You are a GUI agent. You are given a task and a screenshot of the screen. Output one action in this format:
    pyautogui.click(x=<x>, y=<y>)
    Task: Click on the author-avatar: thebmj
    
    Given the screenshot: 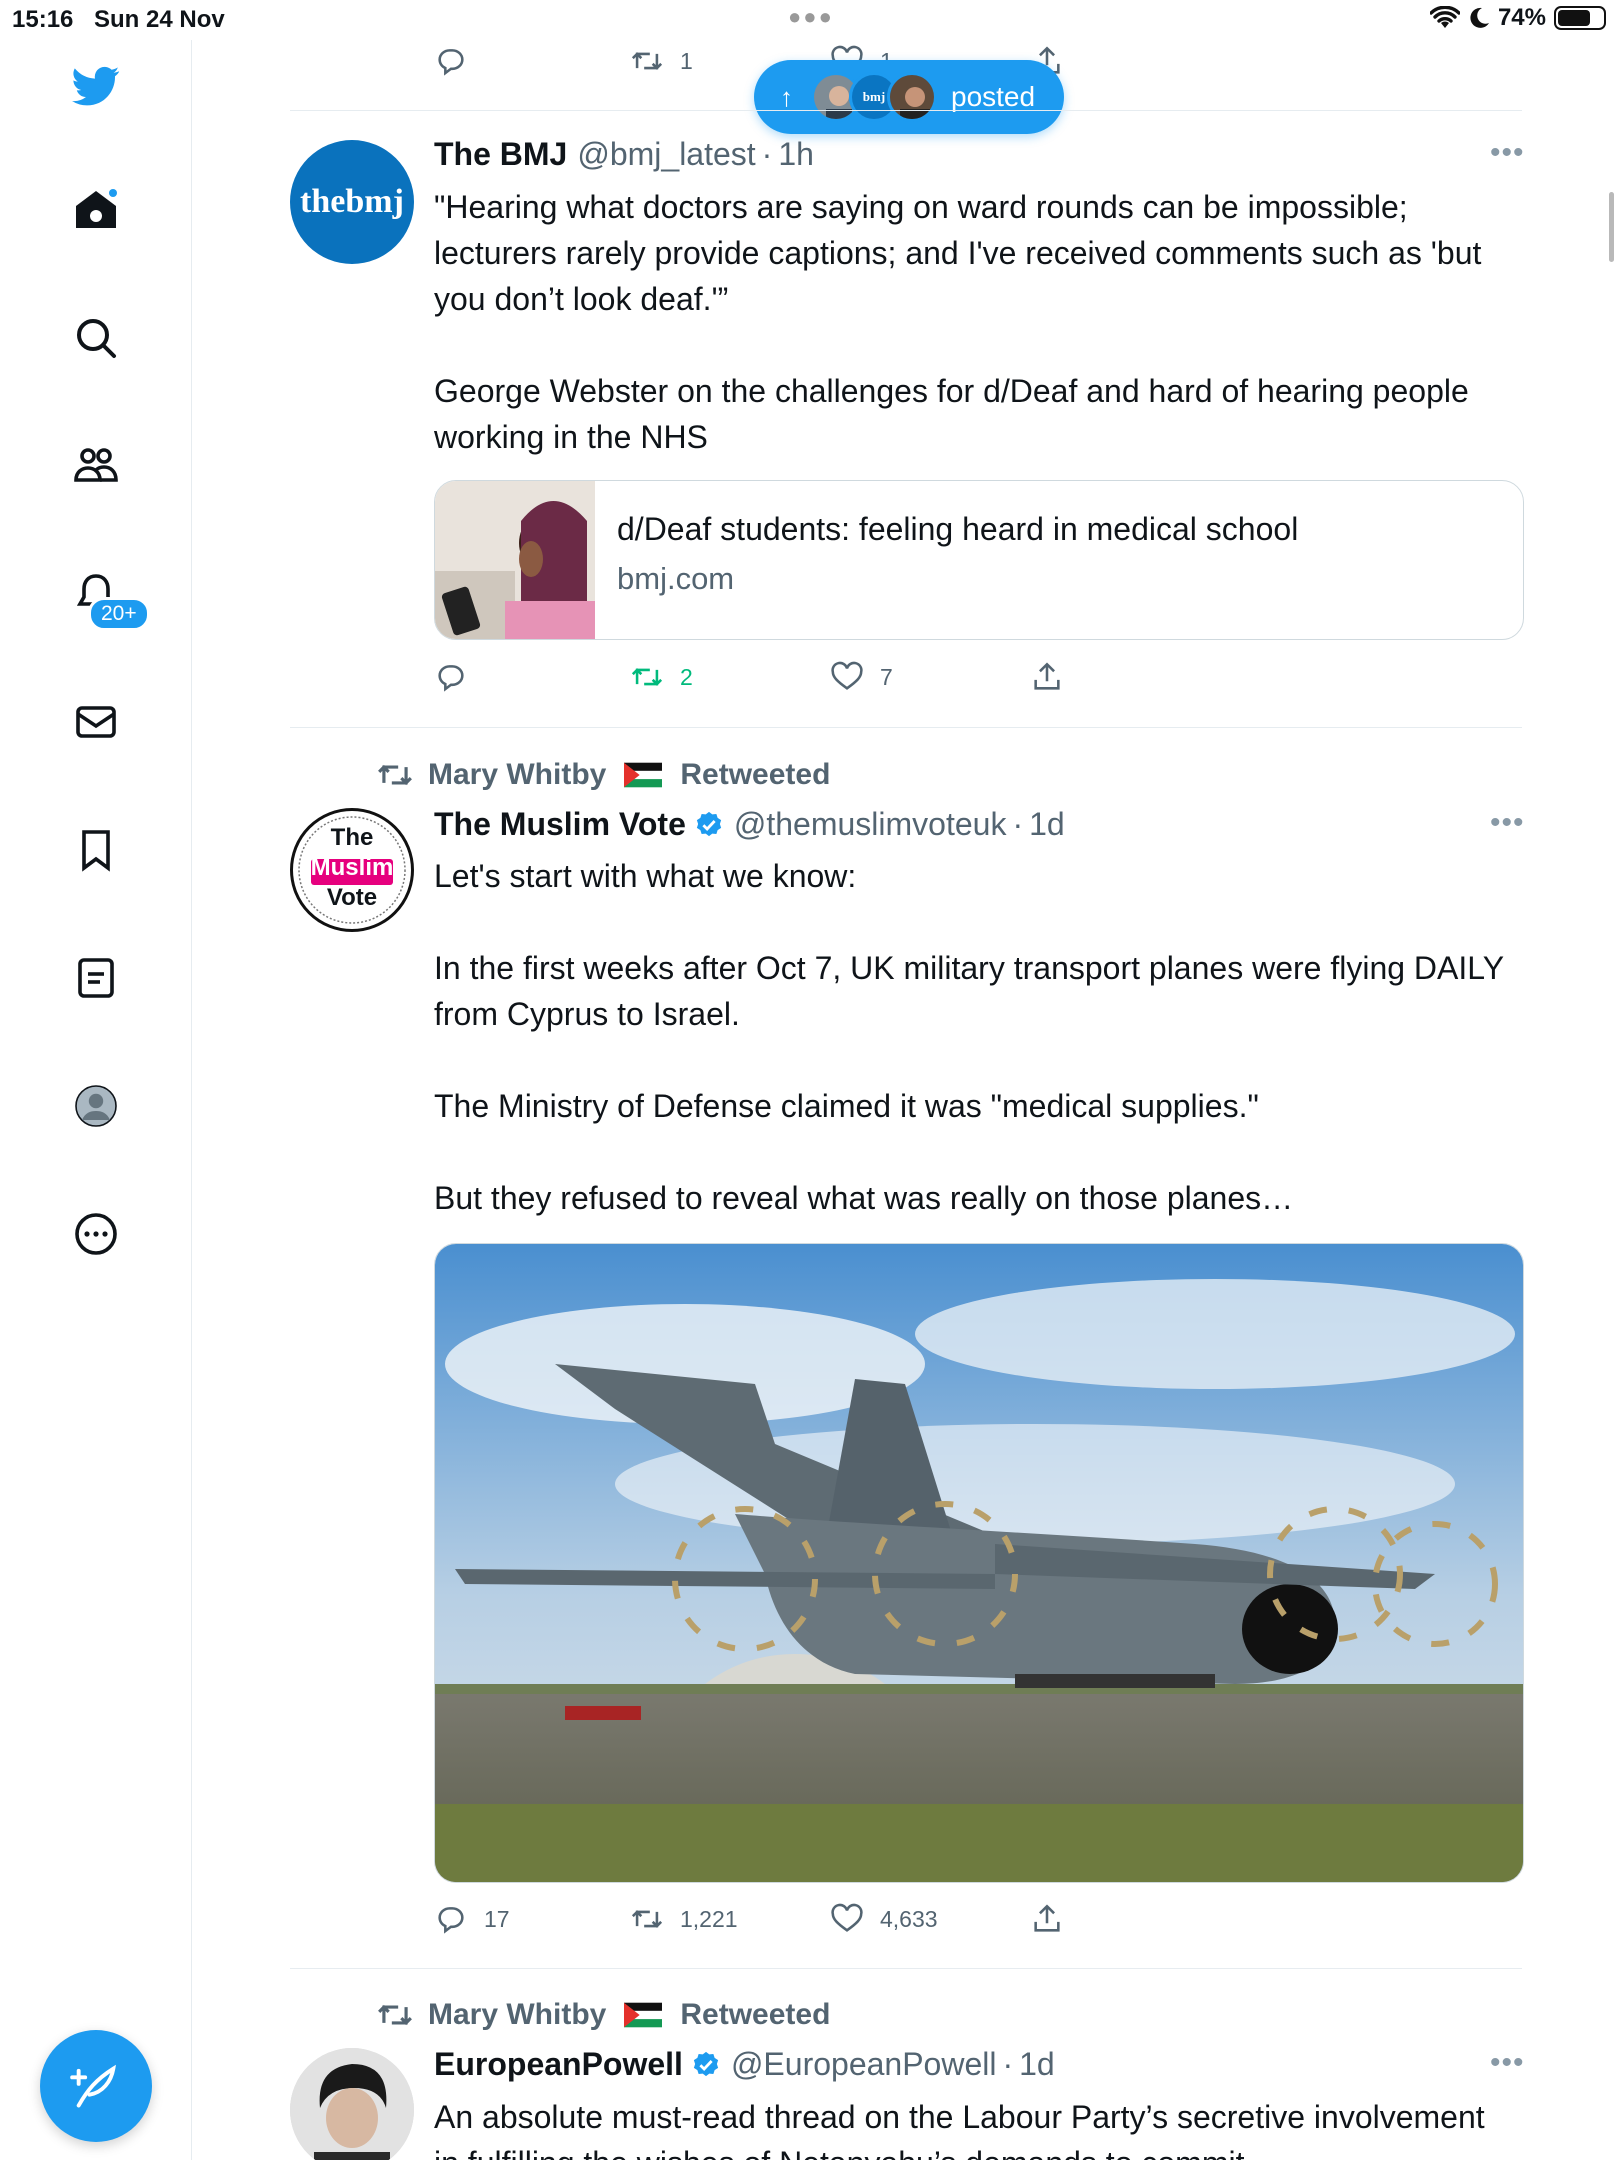 What is the action you would take?
    pyautogui.click(x=352, y=202)
    